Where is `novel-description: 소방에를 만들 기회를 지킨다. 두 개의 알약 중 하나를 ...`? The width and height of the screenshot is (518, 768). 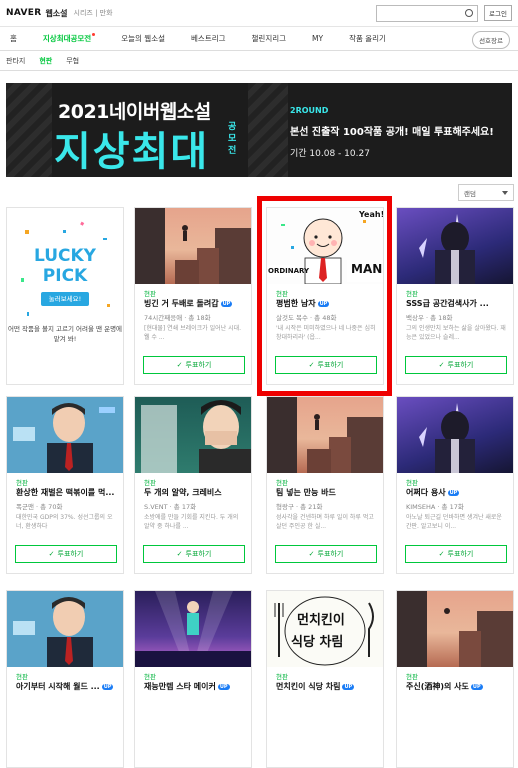
novel-description: 소방에를 만들 기회를 지킨다. 두 개의 알약 중 하나를 ... is located at coordinates (191, 522).